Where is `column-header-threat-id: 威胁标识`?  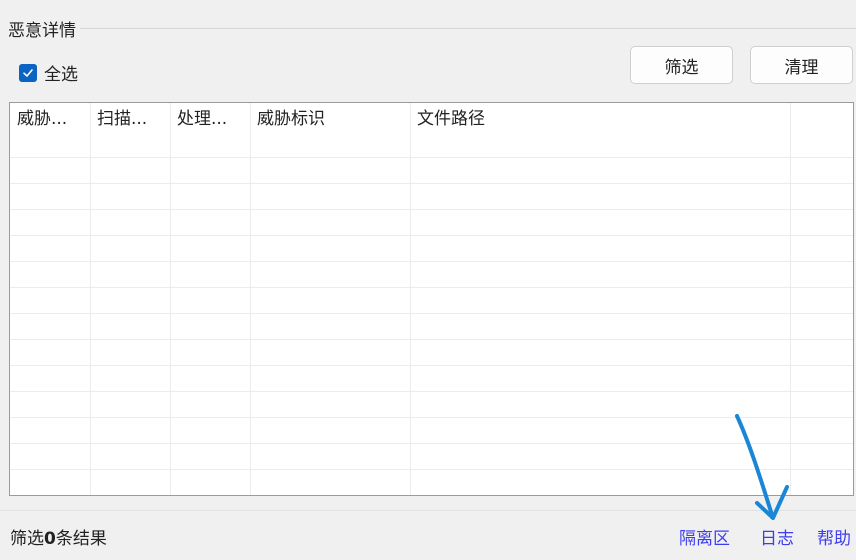
column-header-threat-id: 威胁标识 is located at coordinates (330, 118).